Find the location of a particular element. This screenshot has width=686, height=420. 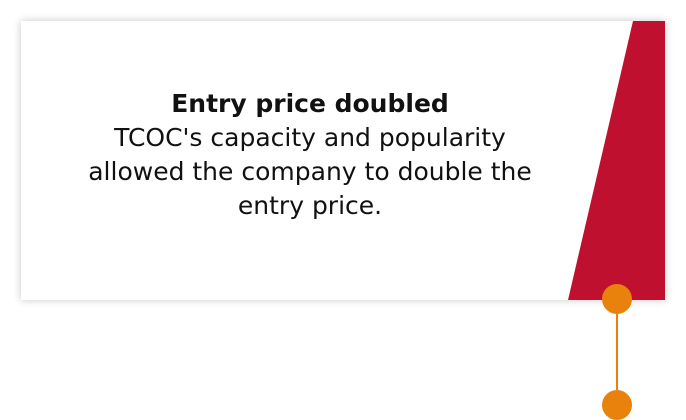

card-title: Entry price doubled is located at coordinates (310, 103).